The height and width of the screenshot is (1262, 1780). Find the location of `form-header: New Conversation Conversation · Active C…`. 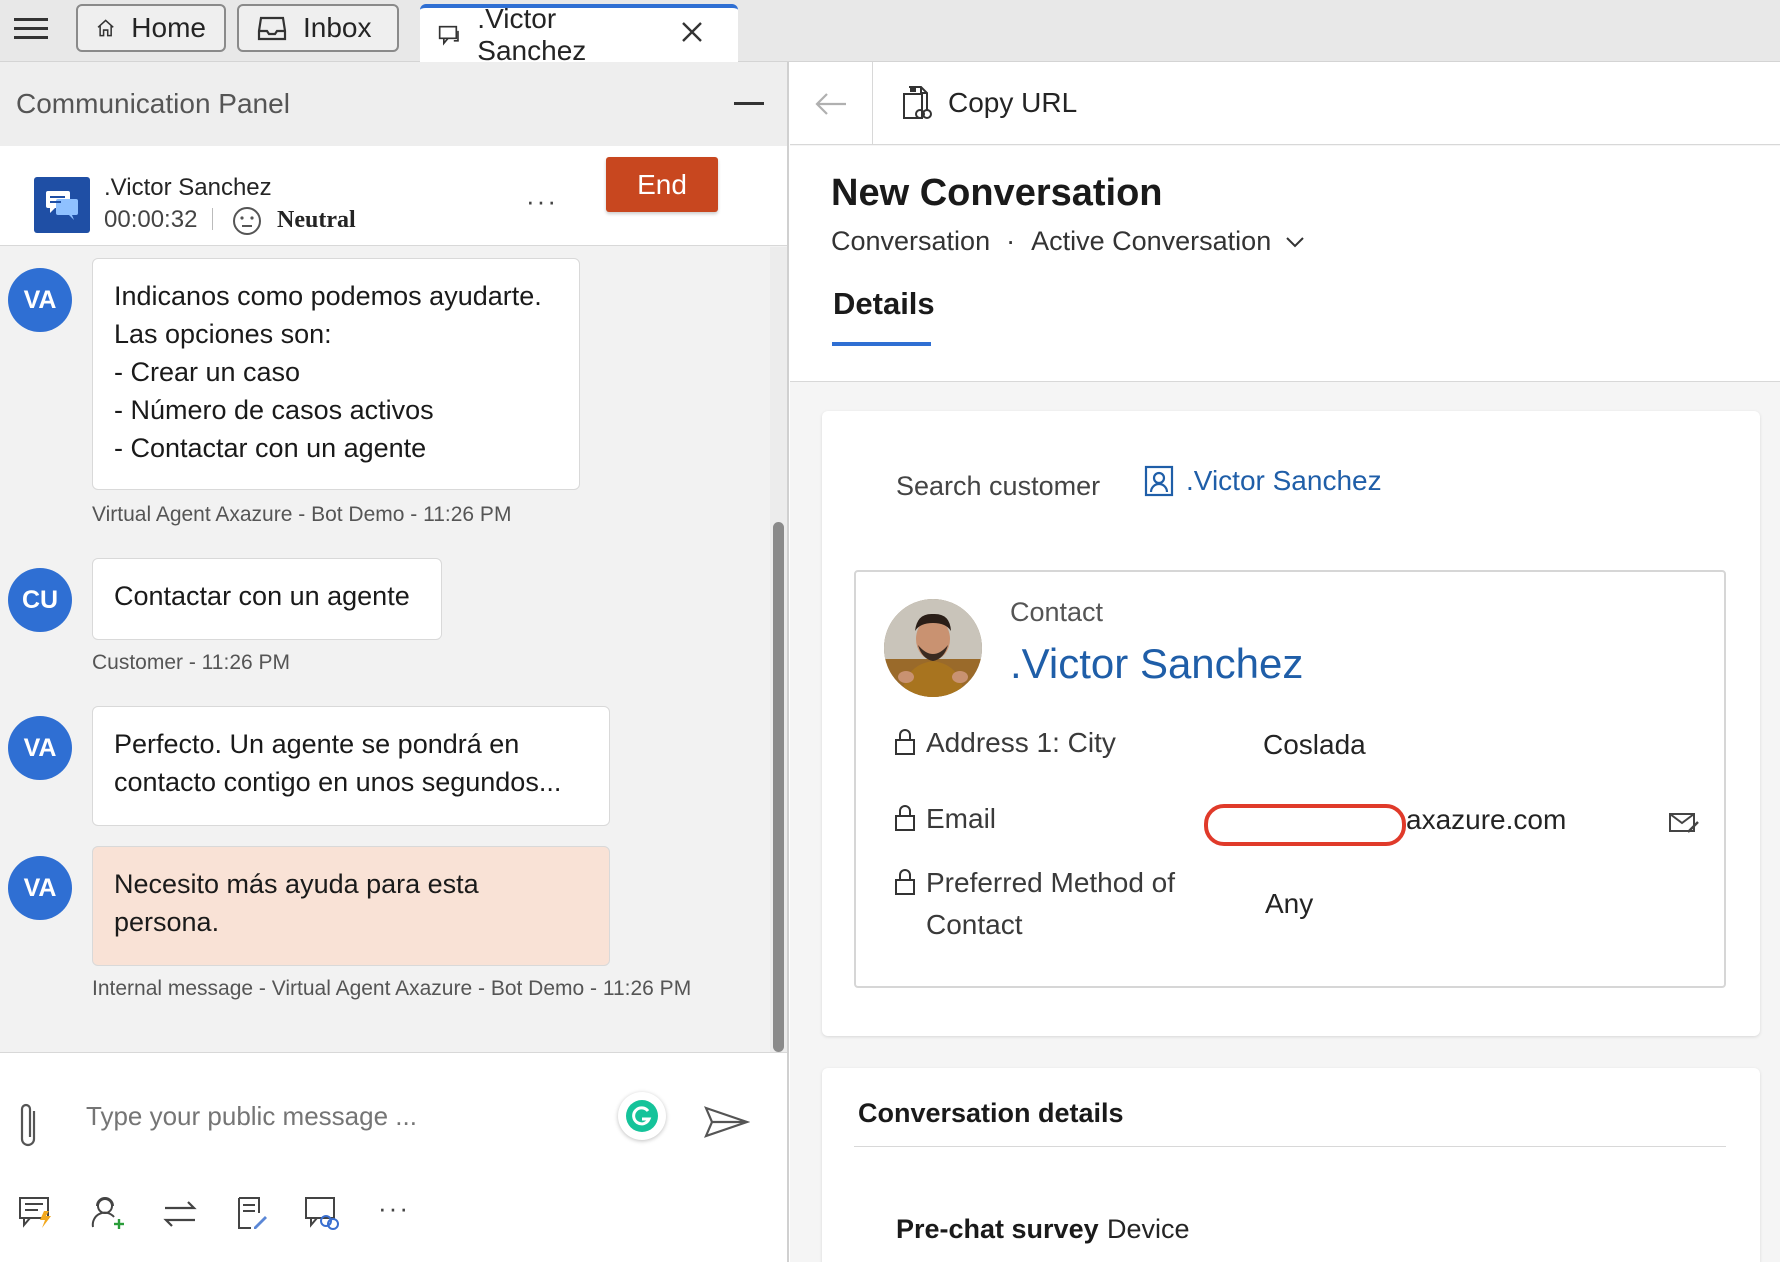

form-header: New Conversation Conversation · Active C… is located at coordinates (1285, 264).